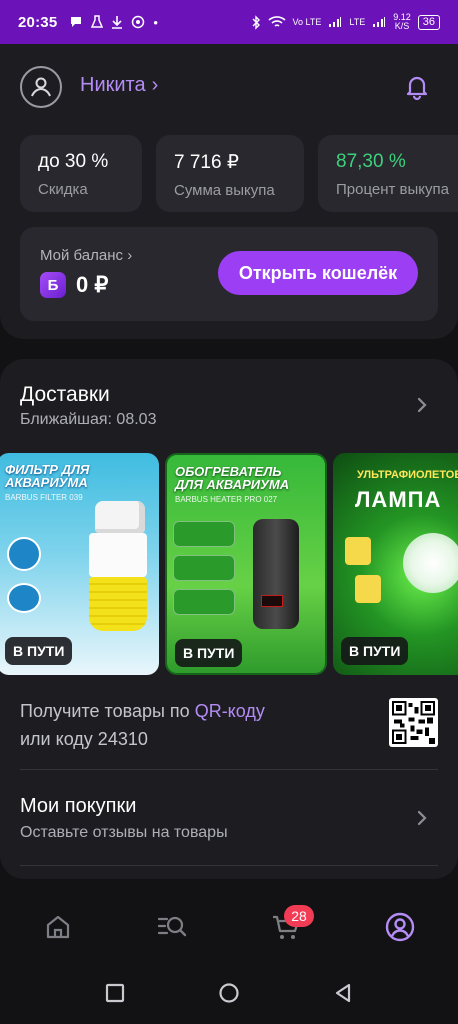 Image resolution: width=458 pixels, height=1024 pixels. Describe the element at coordinates (107, 711) in the screenshot. I see `qr-text-prefix: Получите товары по` at that location.